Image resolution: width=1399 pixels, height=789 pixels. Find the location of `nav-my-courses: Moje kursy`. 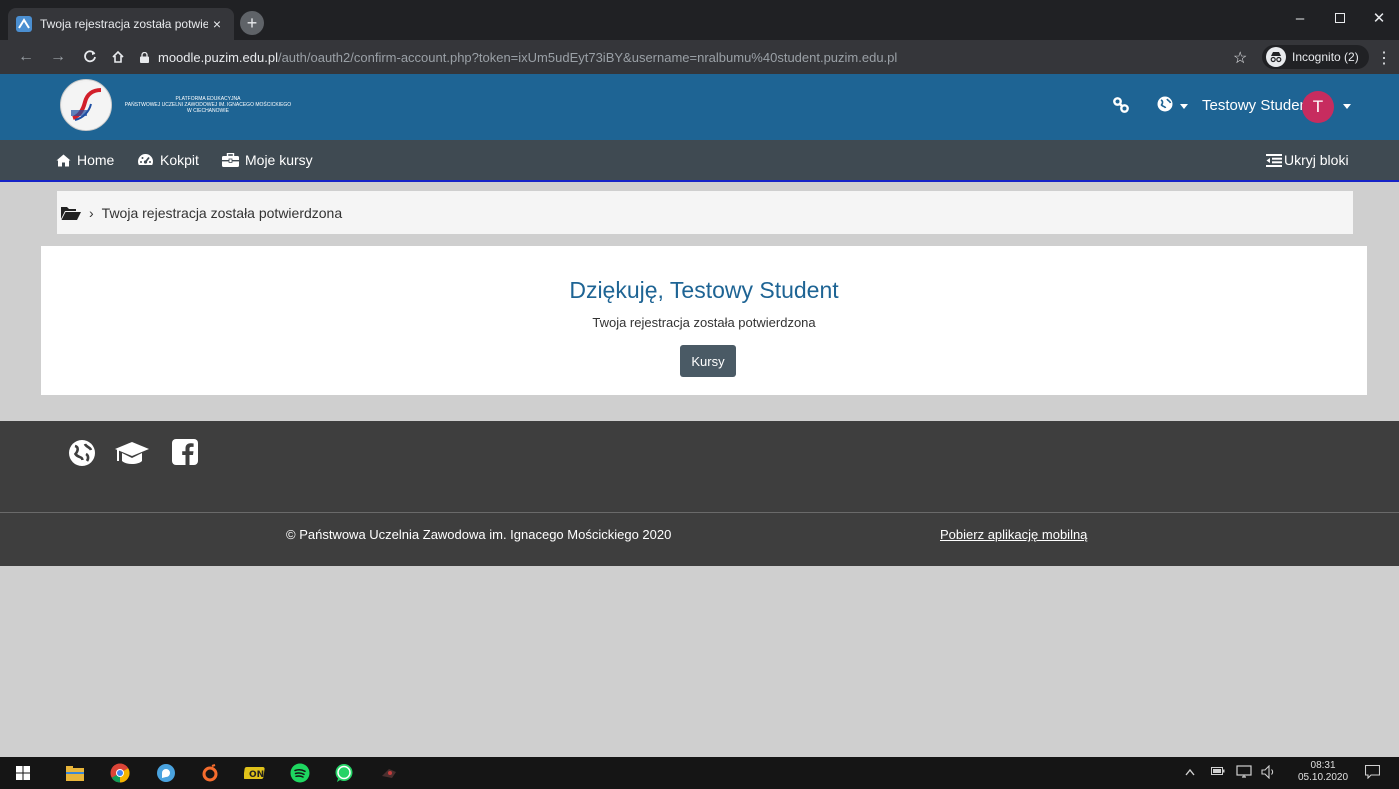

nav-my-courses: Moje kursy is located at coordinates (267, 160).